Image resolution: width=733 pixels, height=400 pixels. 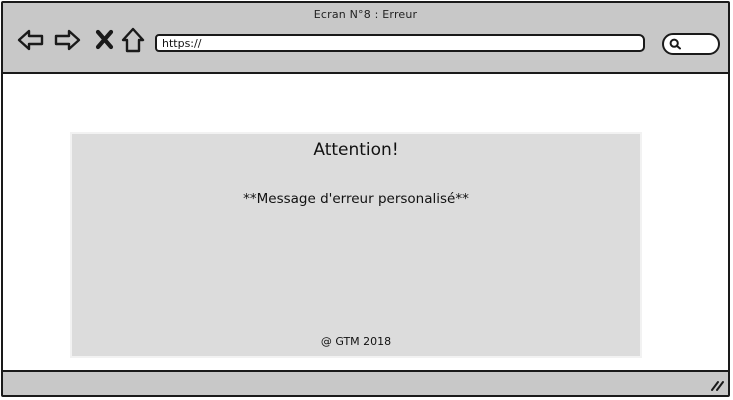 What do you see at coordinates (691, 44) in the screenshot?
I see `search-button` at bounding box center [691, 44].